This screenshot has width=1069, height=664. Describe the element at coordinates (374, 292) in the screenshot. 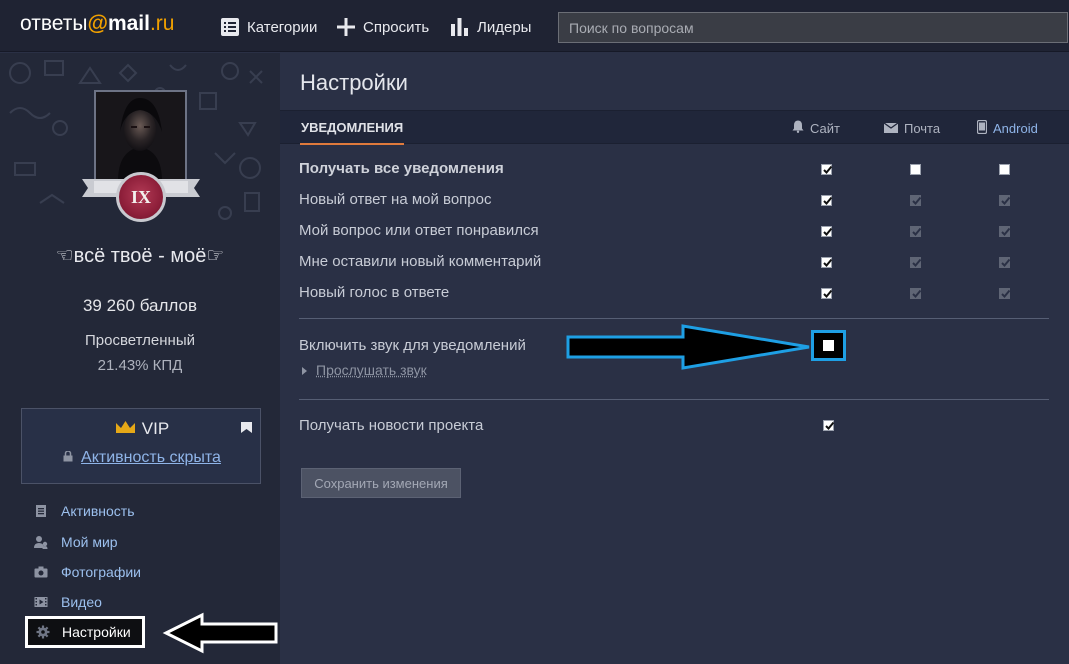

I see `notification-row-label: Новый голос в ответе` at that location.